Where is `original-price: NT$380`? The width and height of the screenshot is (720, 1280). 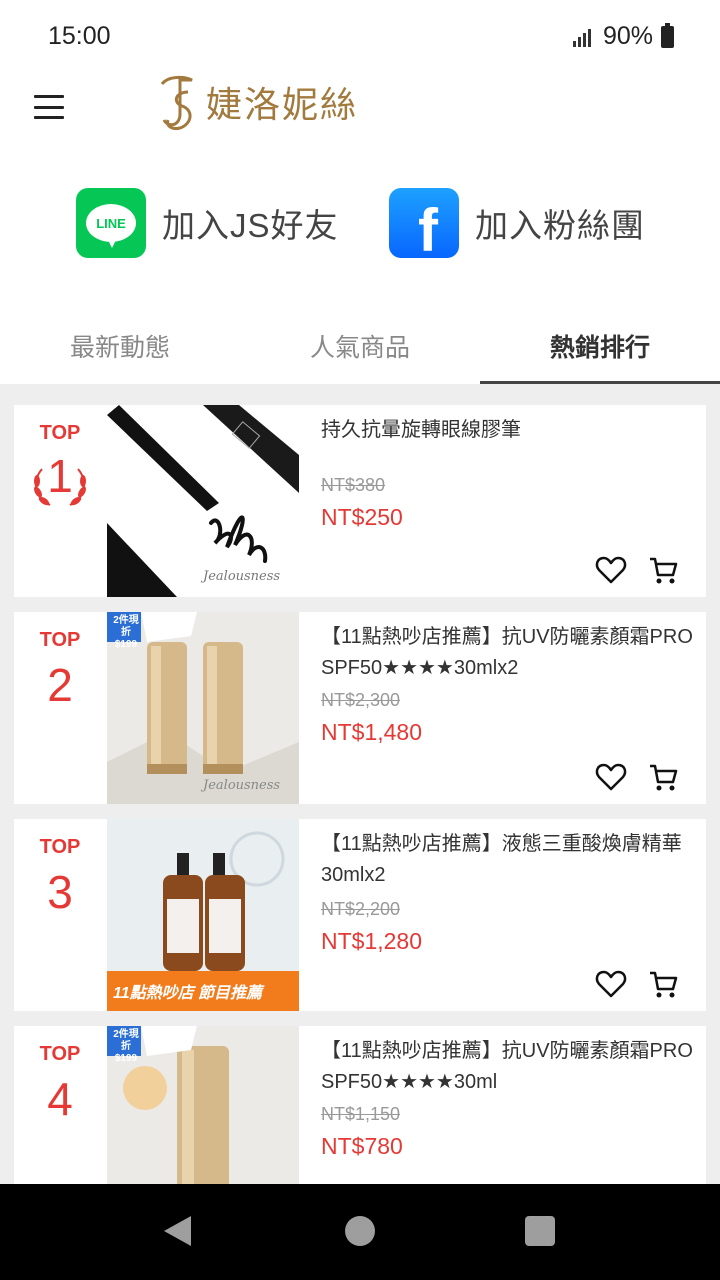
original-price: NT$380 is located at coordinates (353, 485).